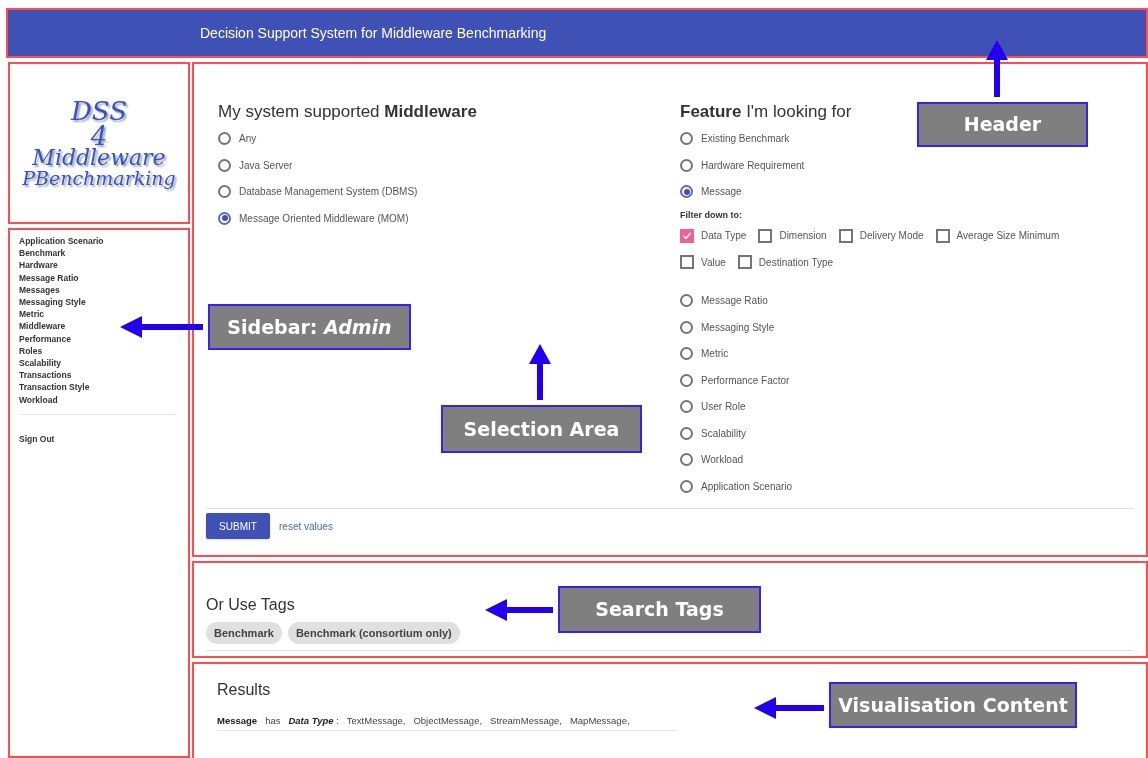 The image size is (1148, 758). Describe the element at coordinates (803, 236) in the screenshot. I see `option-label: Dimension` at that location.